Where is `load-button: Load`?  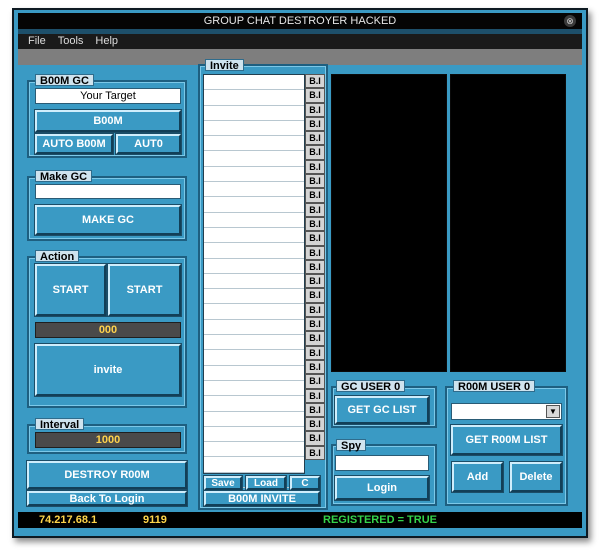
load-button: Load is located at coordinates (266, 483).